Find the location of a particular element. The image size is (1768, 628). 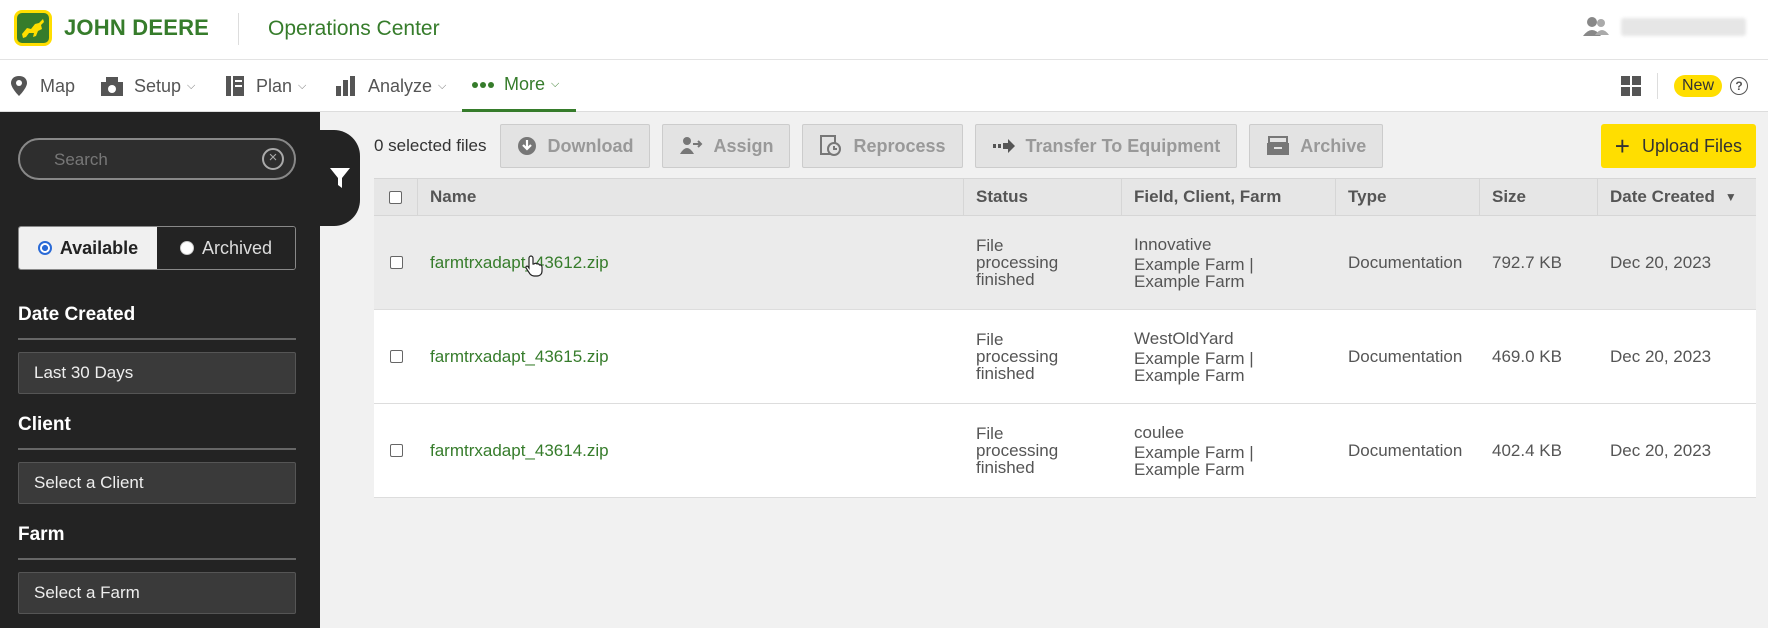

archived-option: Archived is located at coordinates (226, 248).